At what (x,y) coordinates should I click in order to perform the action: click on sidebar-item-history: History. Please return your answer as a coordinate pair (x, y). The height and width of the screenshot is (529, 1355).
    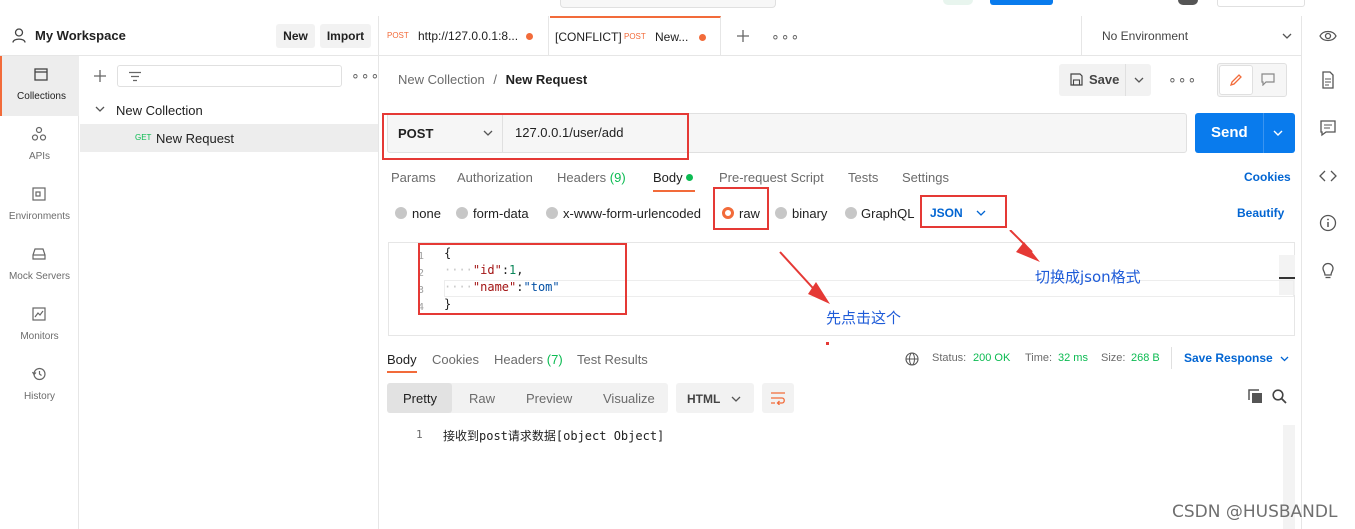
    Looking at the image, I should click on (39, 386).